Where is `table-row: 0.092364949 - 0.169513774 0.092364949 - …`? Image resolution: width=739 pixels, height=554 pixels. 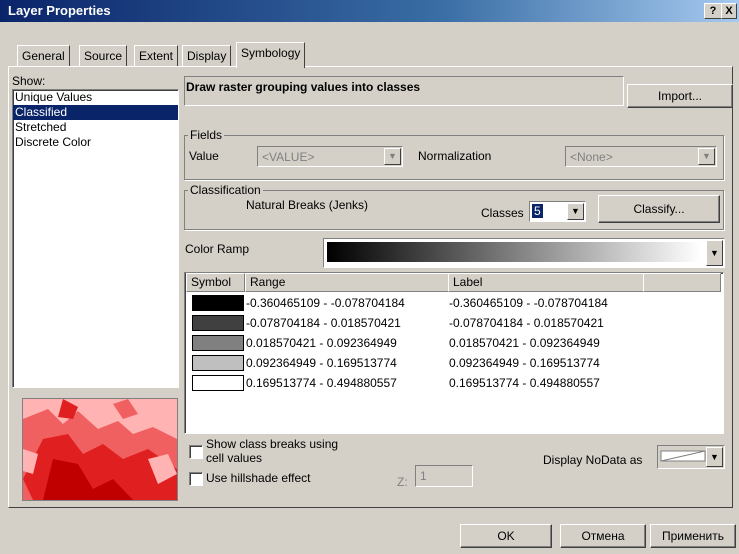
table-row: 0.092364949 - 0.169513774 0.092364949 - … is located at coordinates (451, 363).